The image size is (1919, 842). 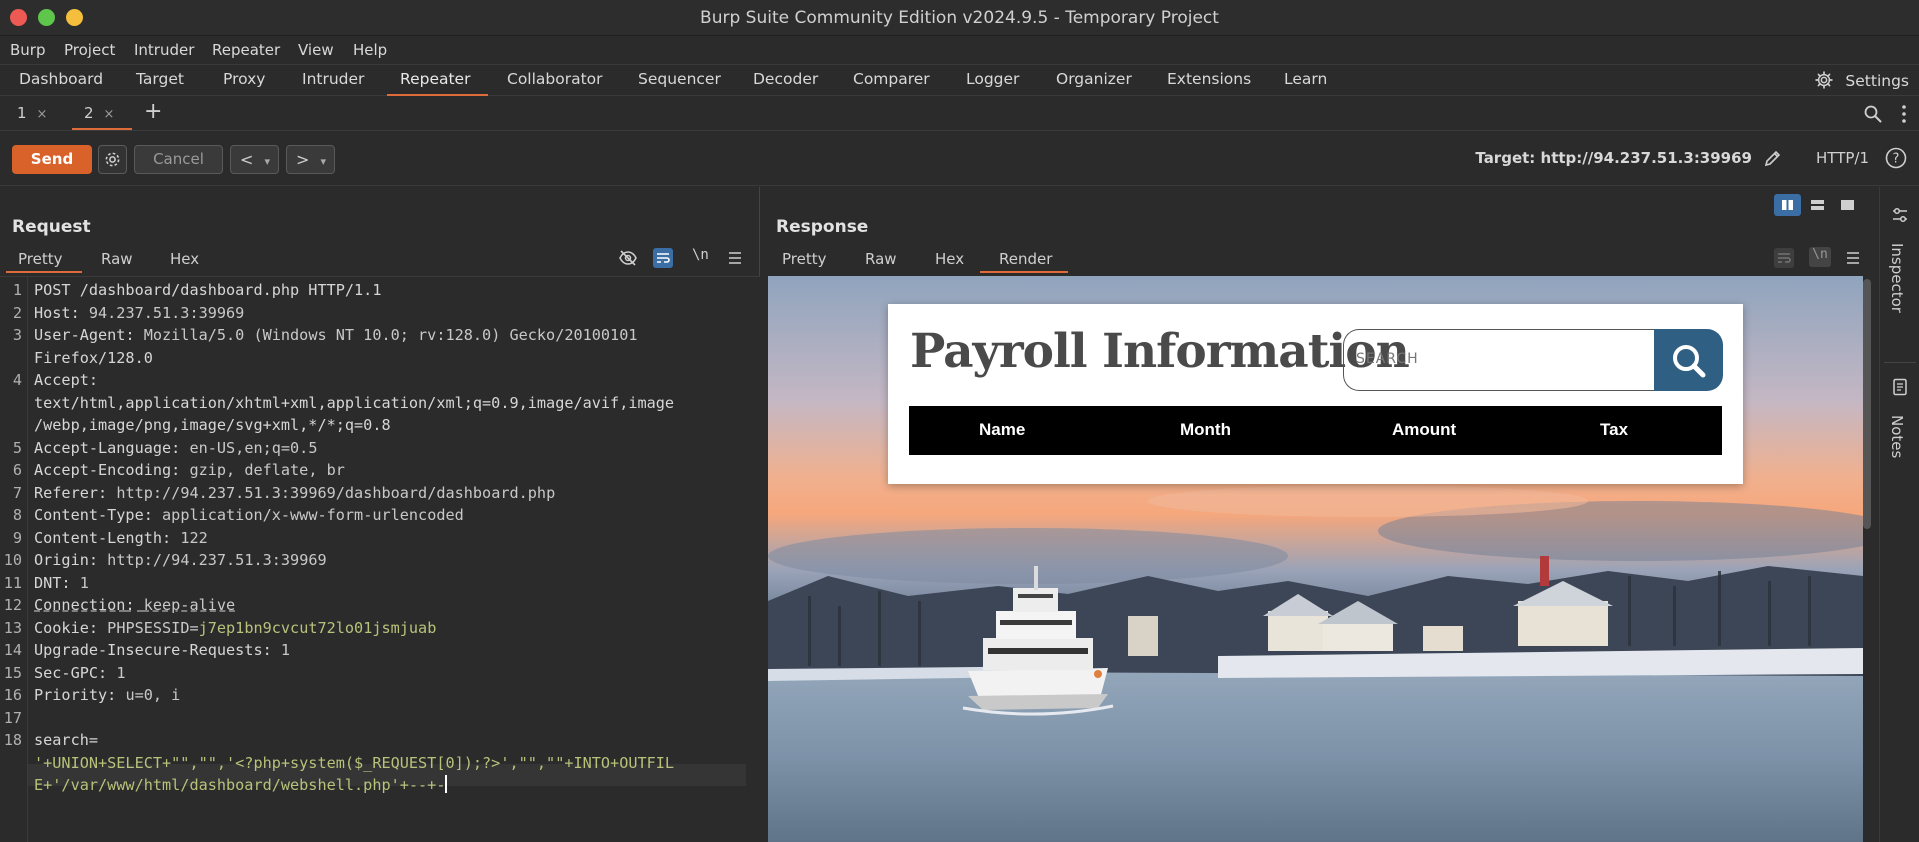 What do you see at coordinates (785, 79) in the screenshot?
I see `tab-decoder: Decoder` at bounding box center [785, 79].